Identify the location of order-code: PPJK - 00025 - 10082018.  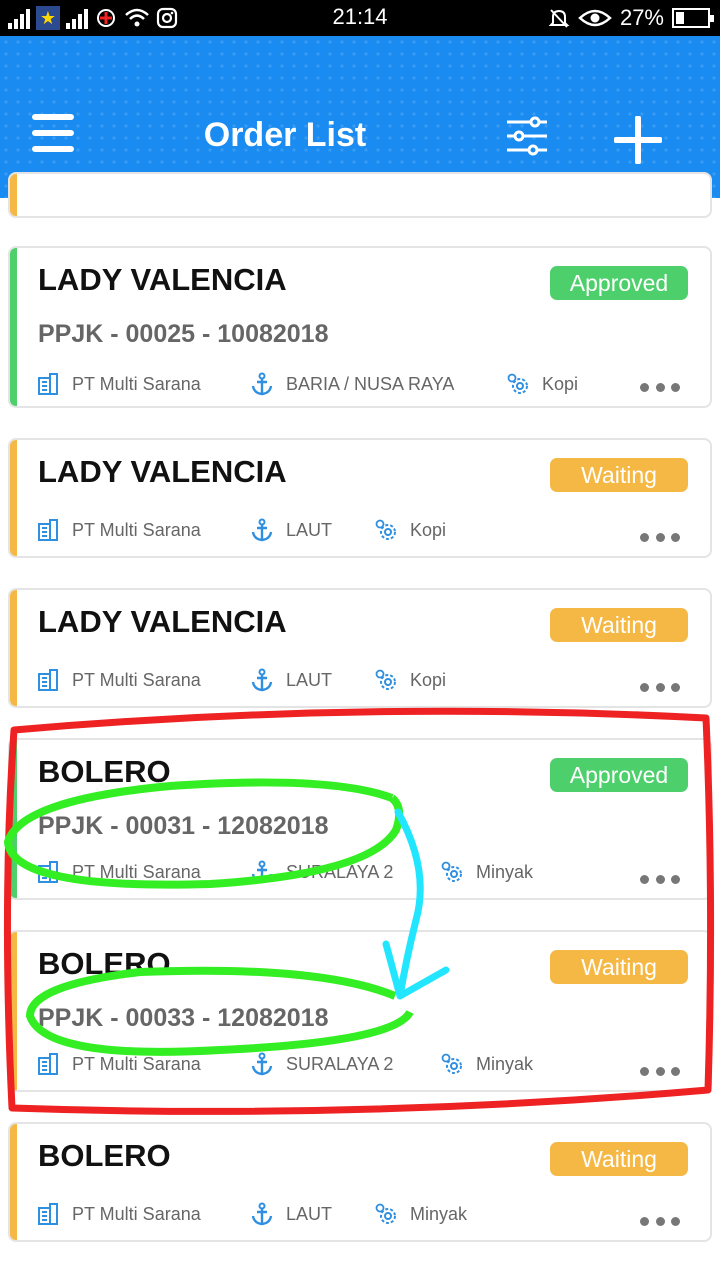
(183, 334).